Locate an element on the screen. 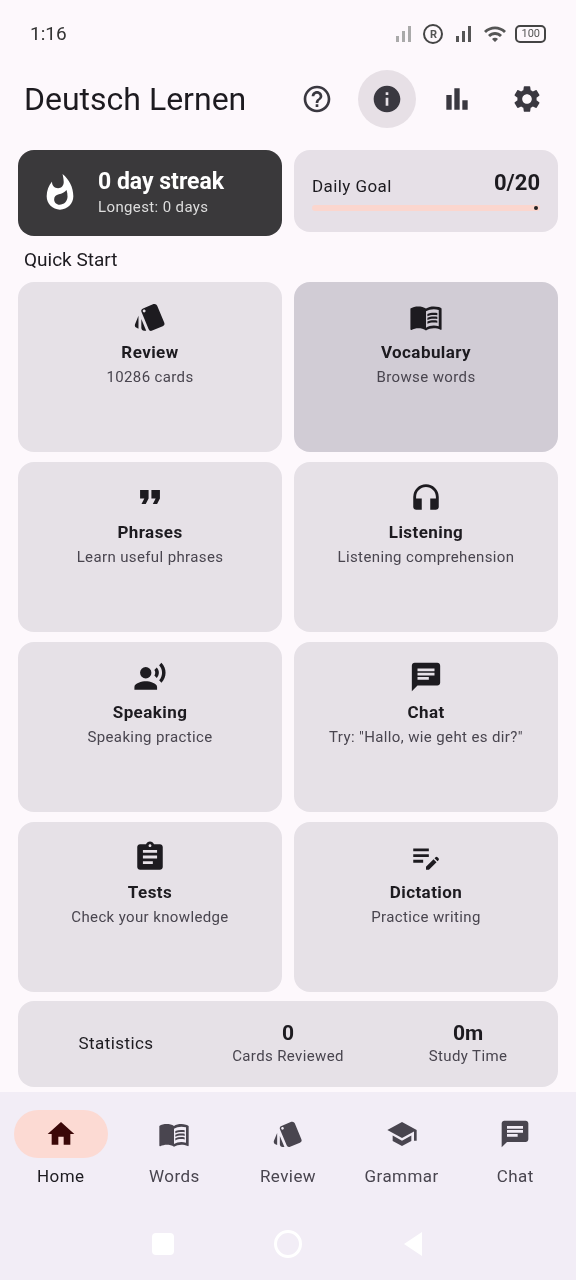 The height and width of the screenshot is (1280, 576). tile-subtitle: Listening comprehension is located at coordinates (426, 557).